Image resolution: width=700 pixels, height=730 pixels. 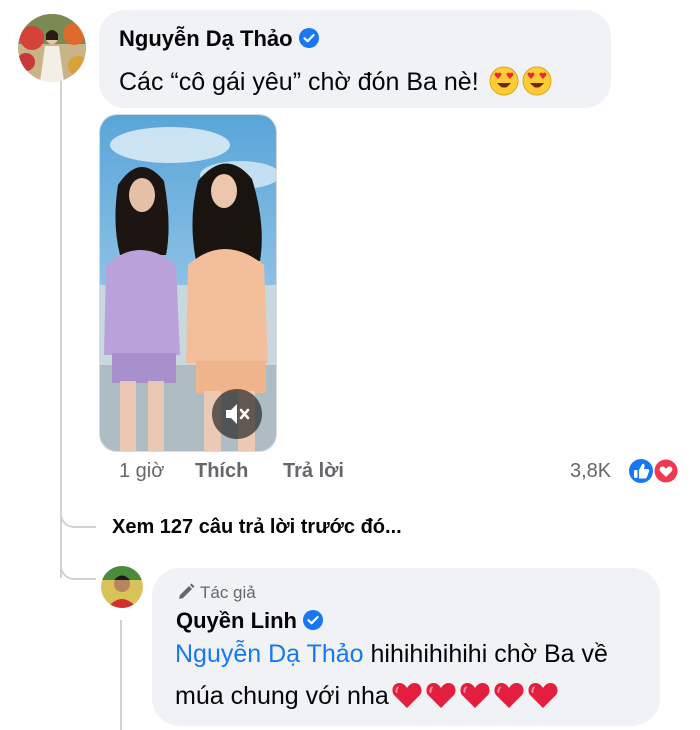 What do you see at coordinates (221, 471) in the screenshot?
I see `like-link: Thích` at bounding box center [221, 471].